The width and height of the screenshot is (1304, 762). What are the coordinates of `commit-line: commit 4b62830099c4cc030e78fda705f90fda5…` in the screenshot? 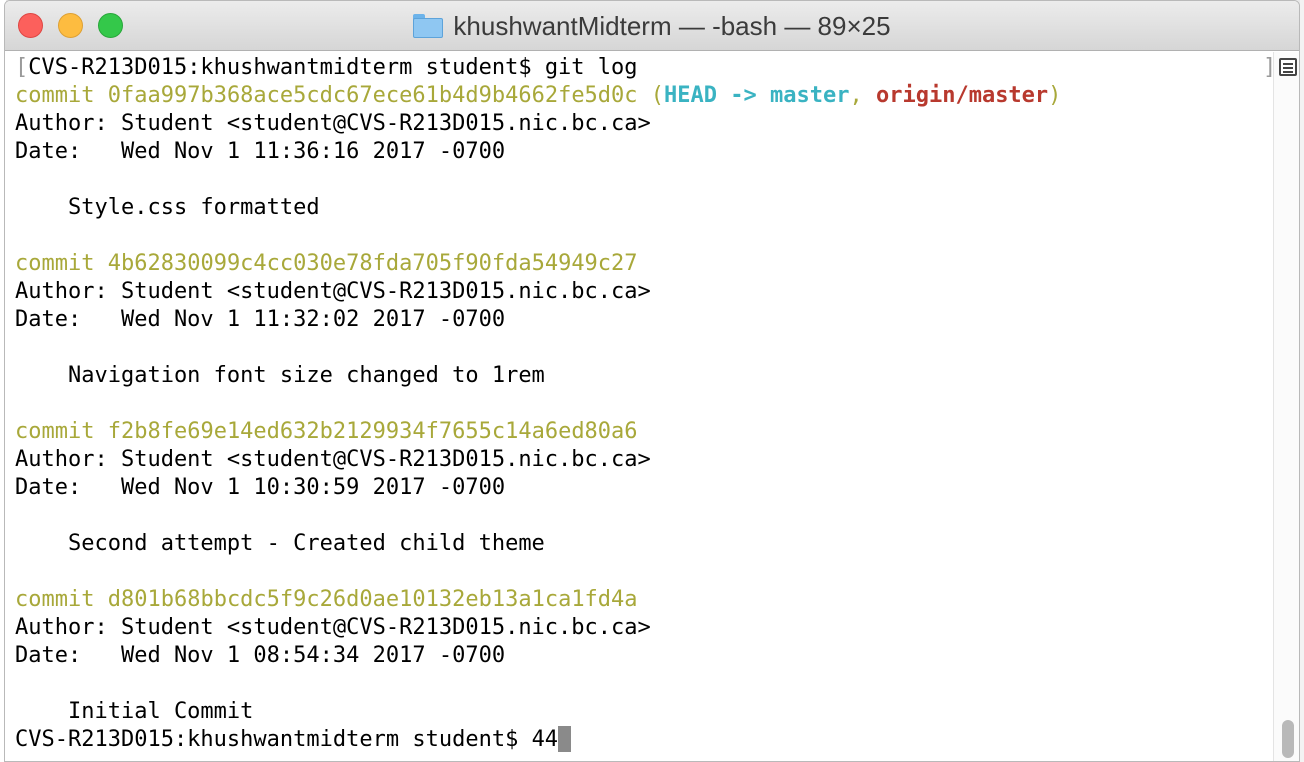 It's located at (326, 264).